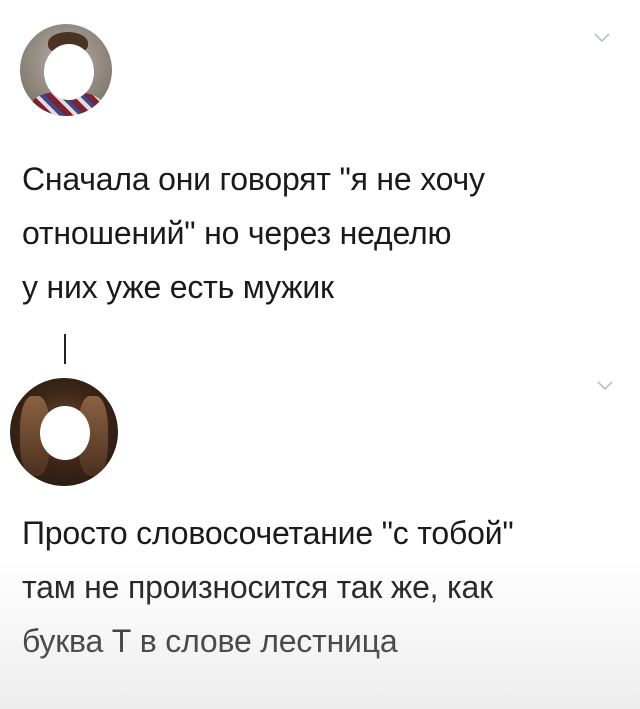 The width and height of the screenshot is (640, 709). What do you see at coordinates (210, 641) in the screenshot?
I see `tweet-text-line: буква Т в слове лестница` at bounding box center [210, 641].